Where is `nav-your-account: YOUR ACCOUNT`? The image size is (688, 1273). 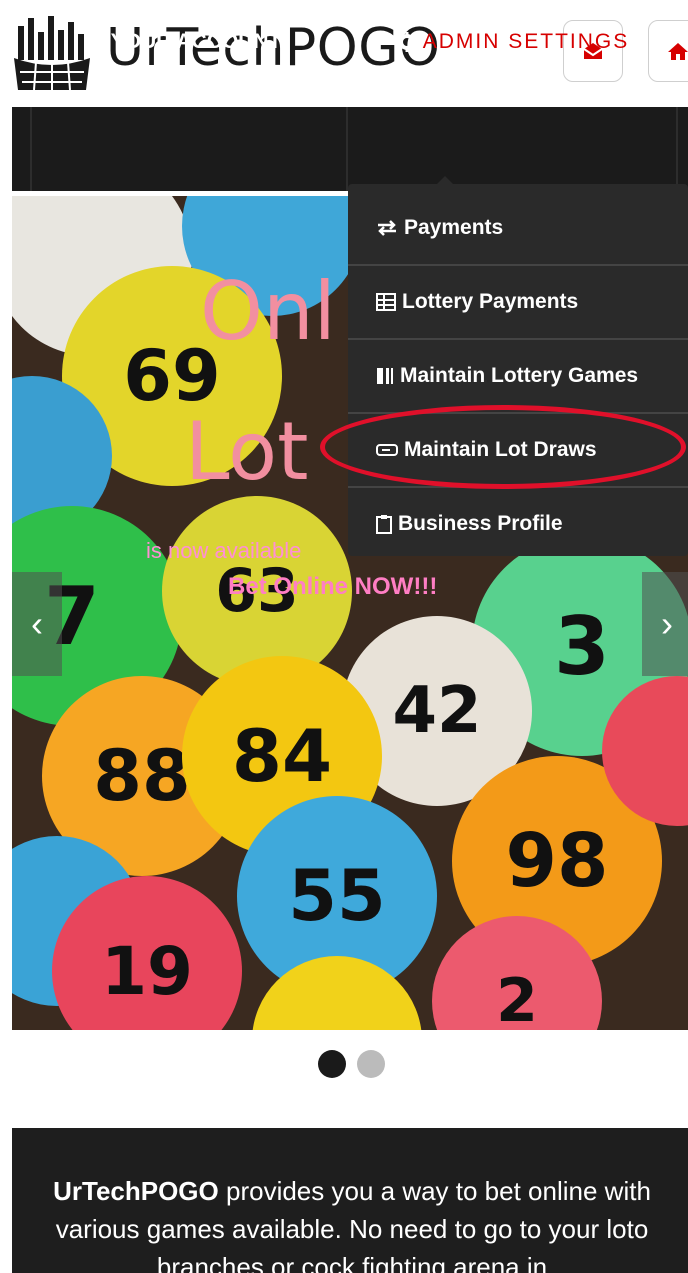 nav-your-account: YOUR ACCOUNT is located at coordinates (182, 42).